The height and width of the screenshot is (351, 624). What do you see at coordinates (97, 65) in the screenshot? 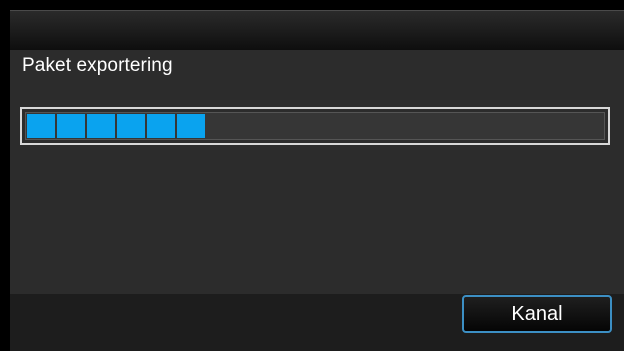
I see `dialog-heading: Paket exportering` at bounding box center [97, 65].